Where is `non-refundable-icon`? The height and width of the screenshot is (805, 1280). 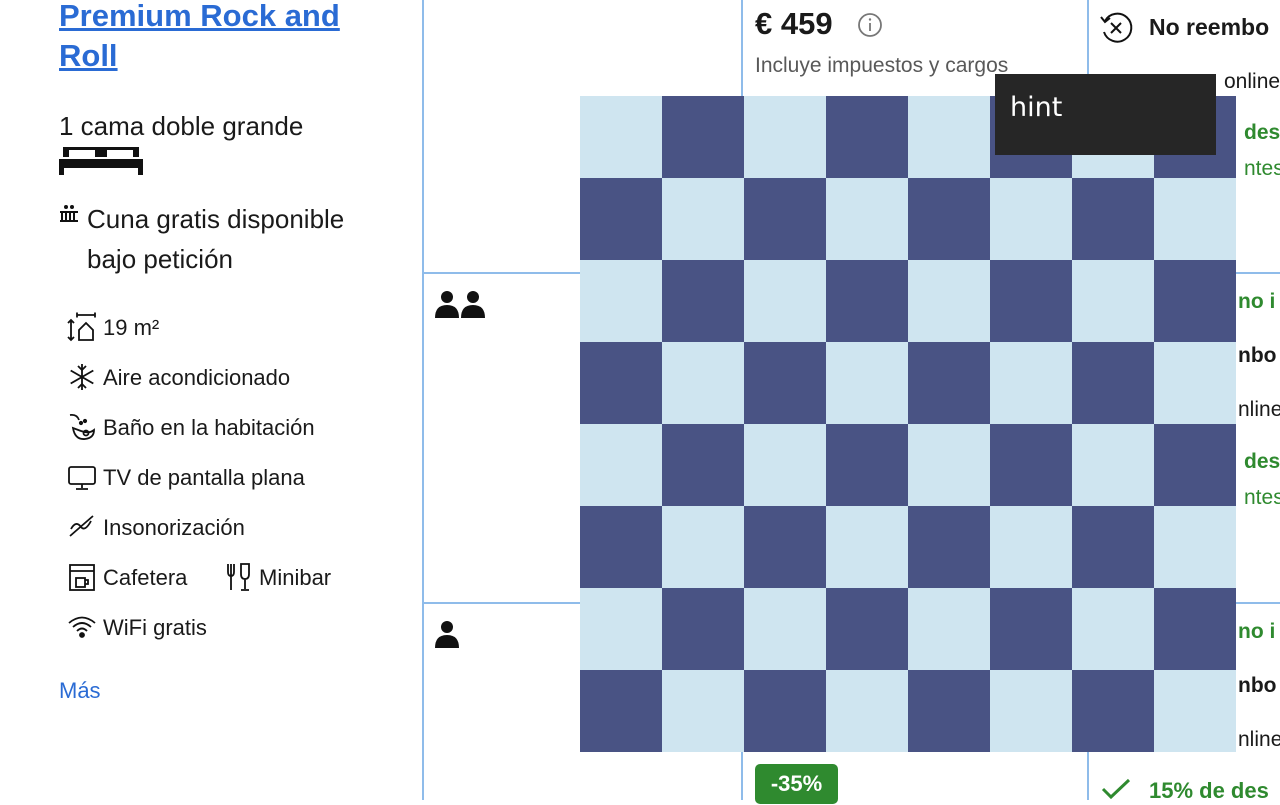
non-refundable-icon is located at coordinates (1117, 30).